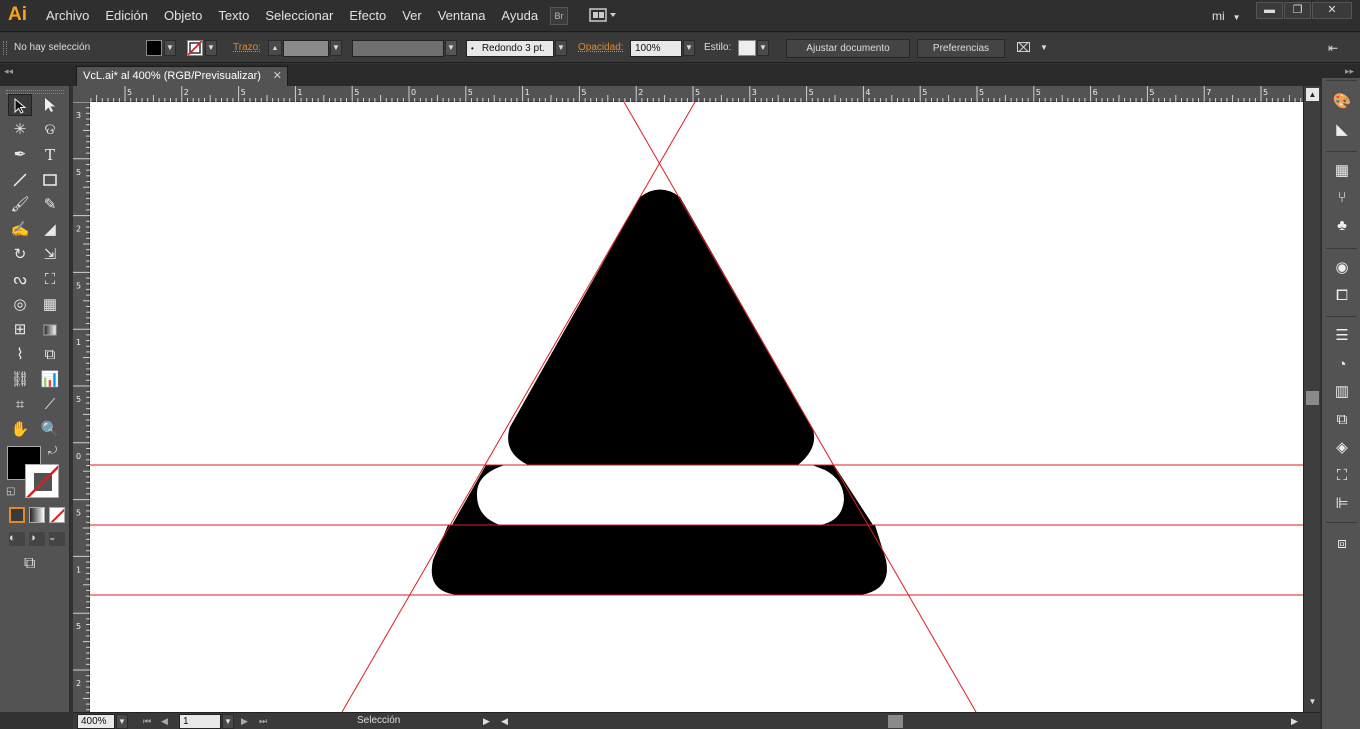 Image resolution: width=1360 pixels, height=729 pixels. I want to click on scroll-up-button: ▲, so click(1312, 94).